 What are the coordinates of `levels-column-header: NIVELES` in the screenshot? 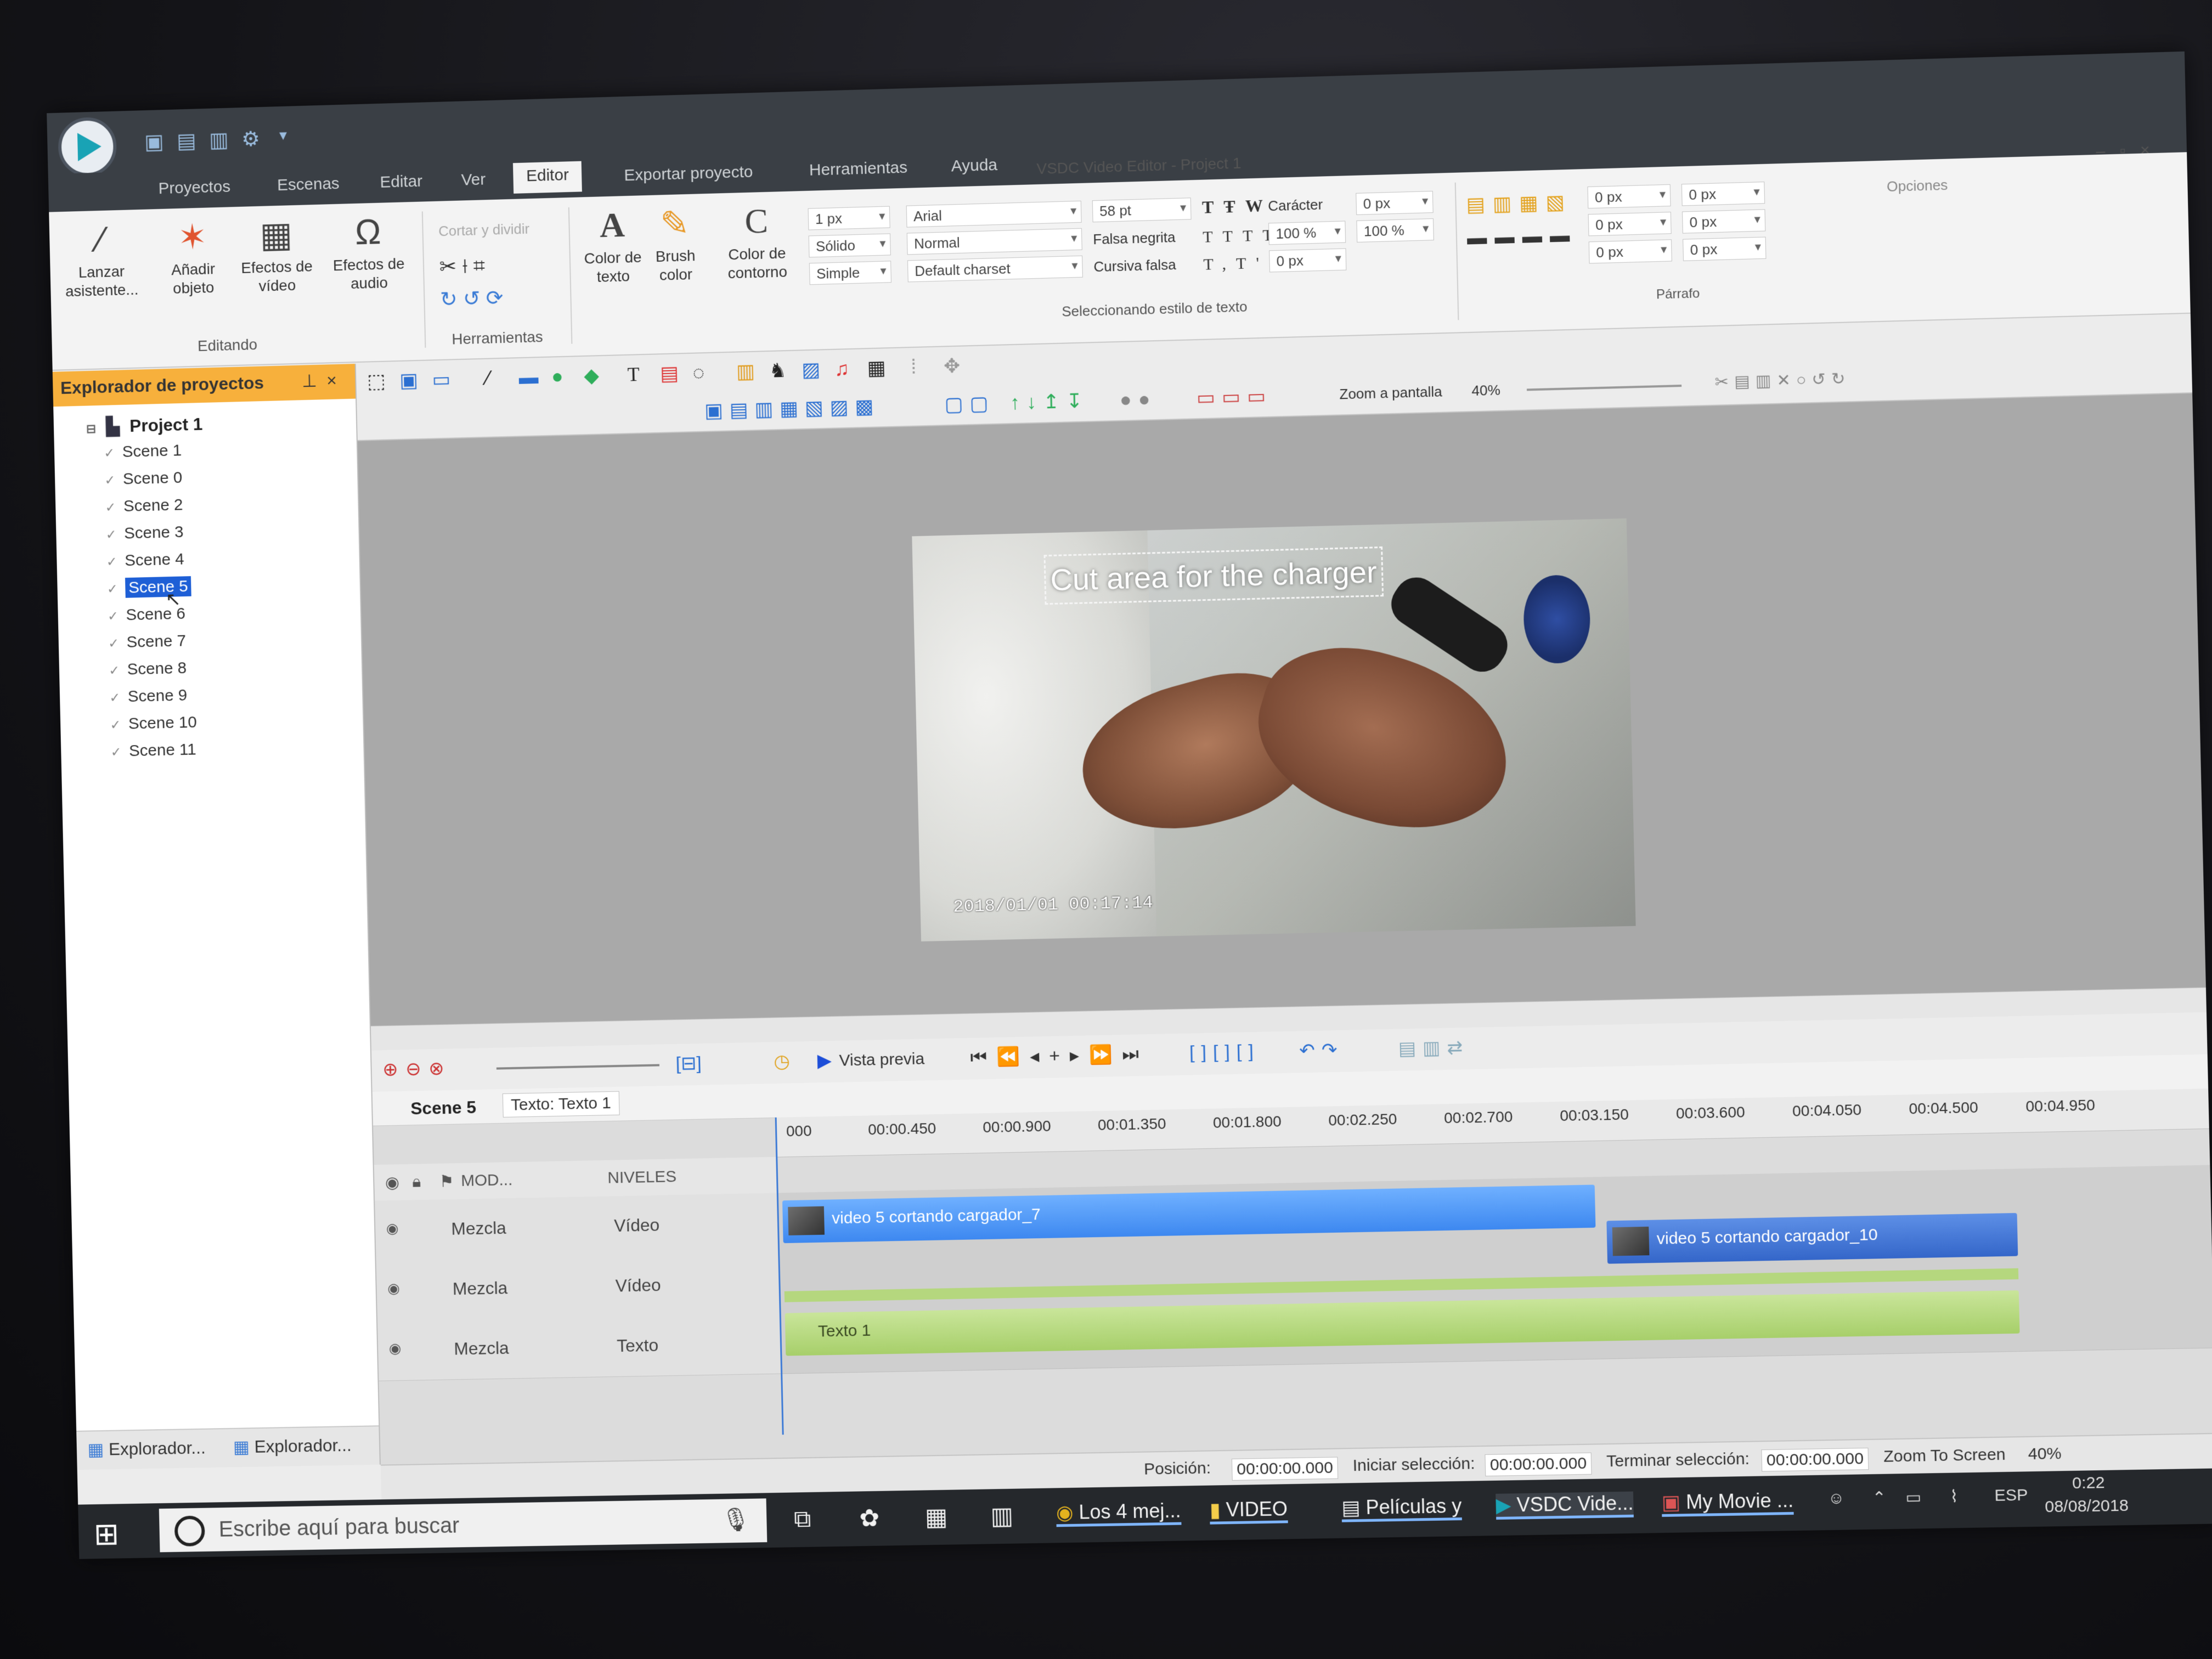 It's located at (641, 1177).